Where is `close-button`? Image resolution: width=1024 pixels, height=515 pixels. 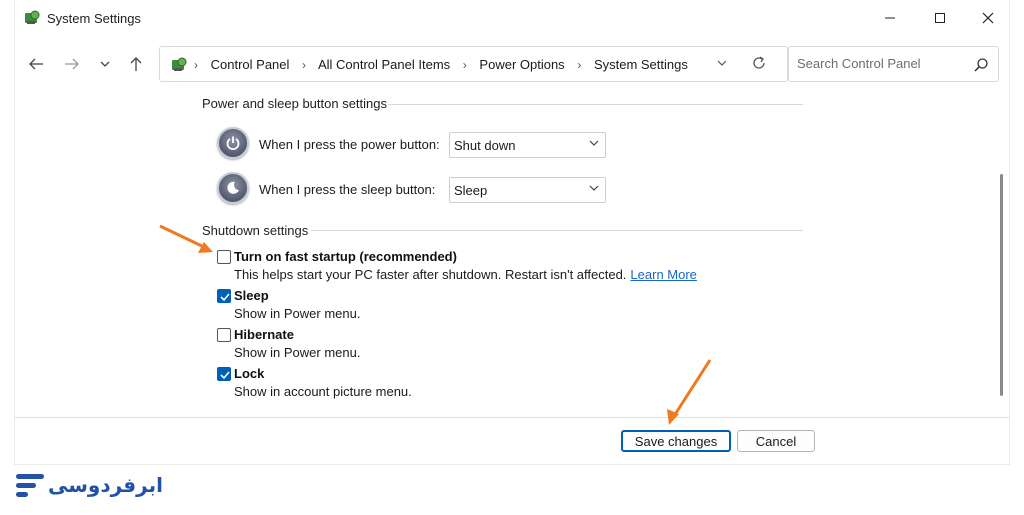 close-button is located at coordinates (988, 18).